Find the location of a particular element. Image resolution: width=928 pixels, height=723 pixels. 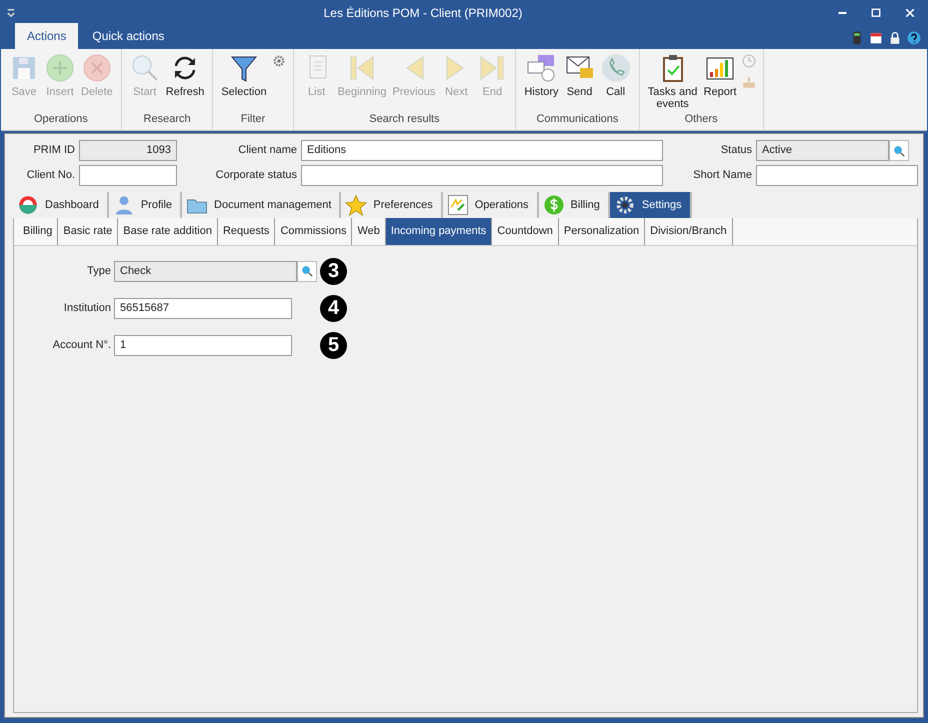

callout-number: 5 is located at coordinates (333, 345).